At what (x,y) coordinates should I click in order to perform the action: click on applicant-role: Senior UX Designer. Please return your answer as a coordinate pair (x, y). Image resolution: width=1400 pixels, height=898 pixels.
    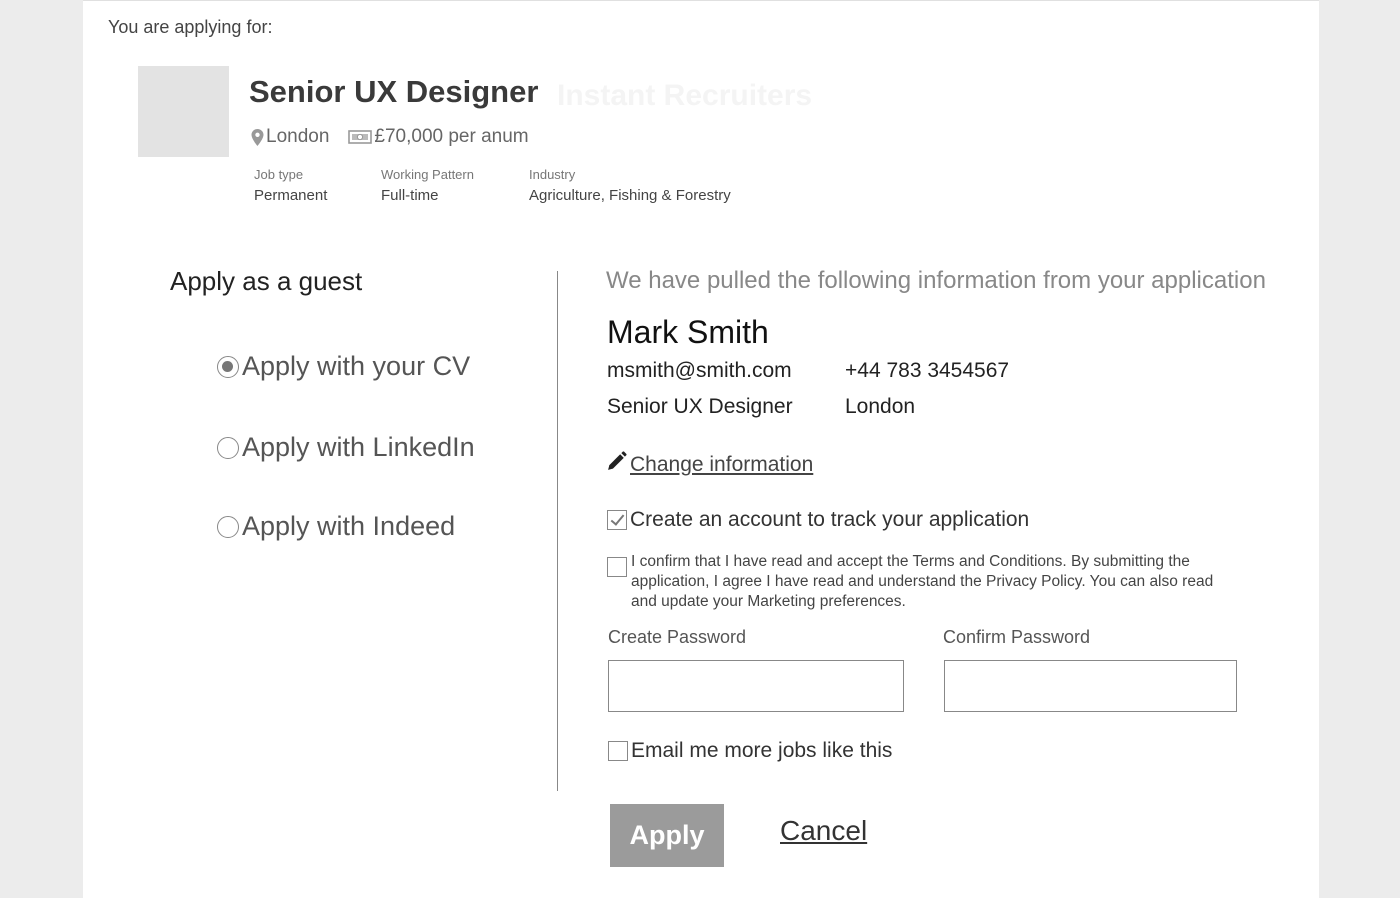
    Looking at the image, I should click on (700, 406).